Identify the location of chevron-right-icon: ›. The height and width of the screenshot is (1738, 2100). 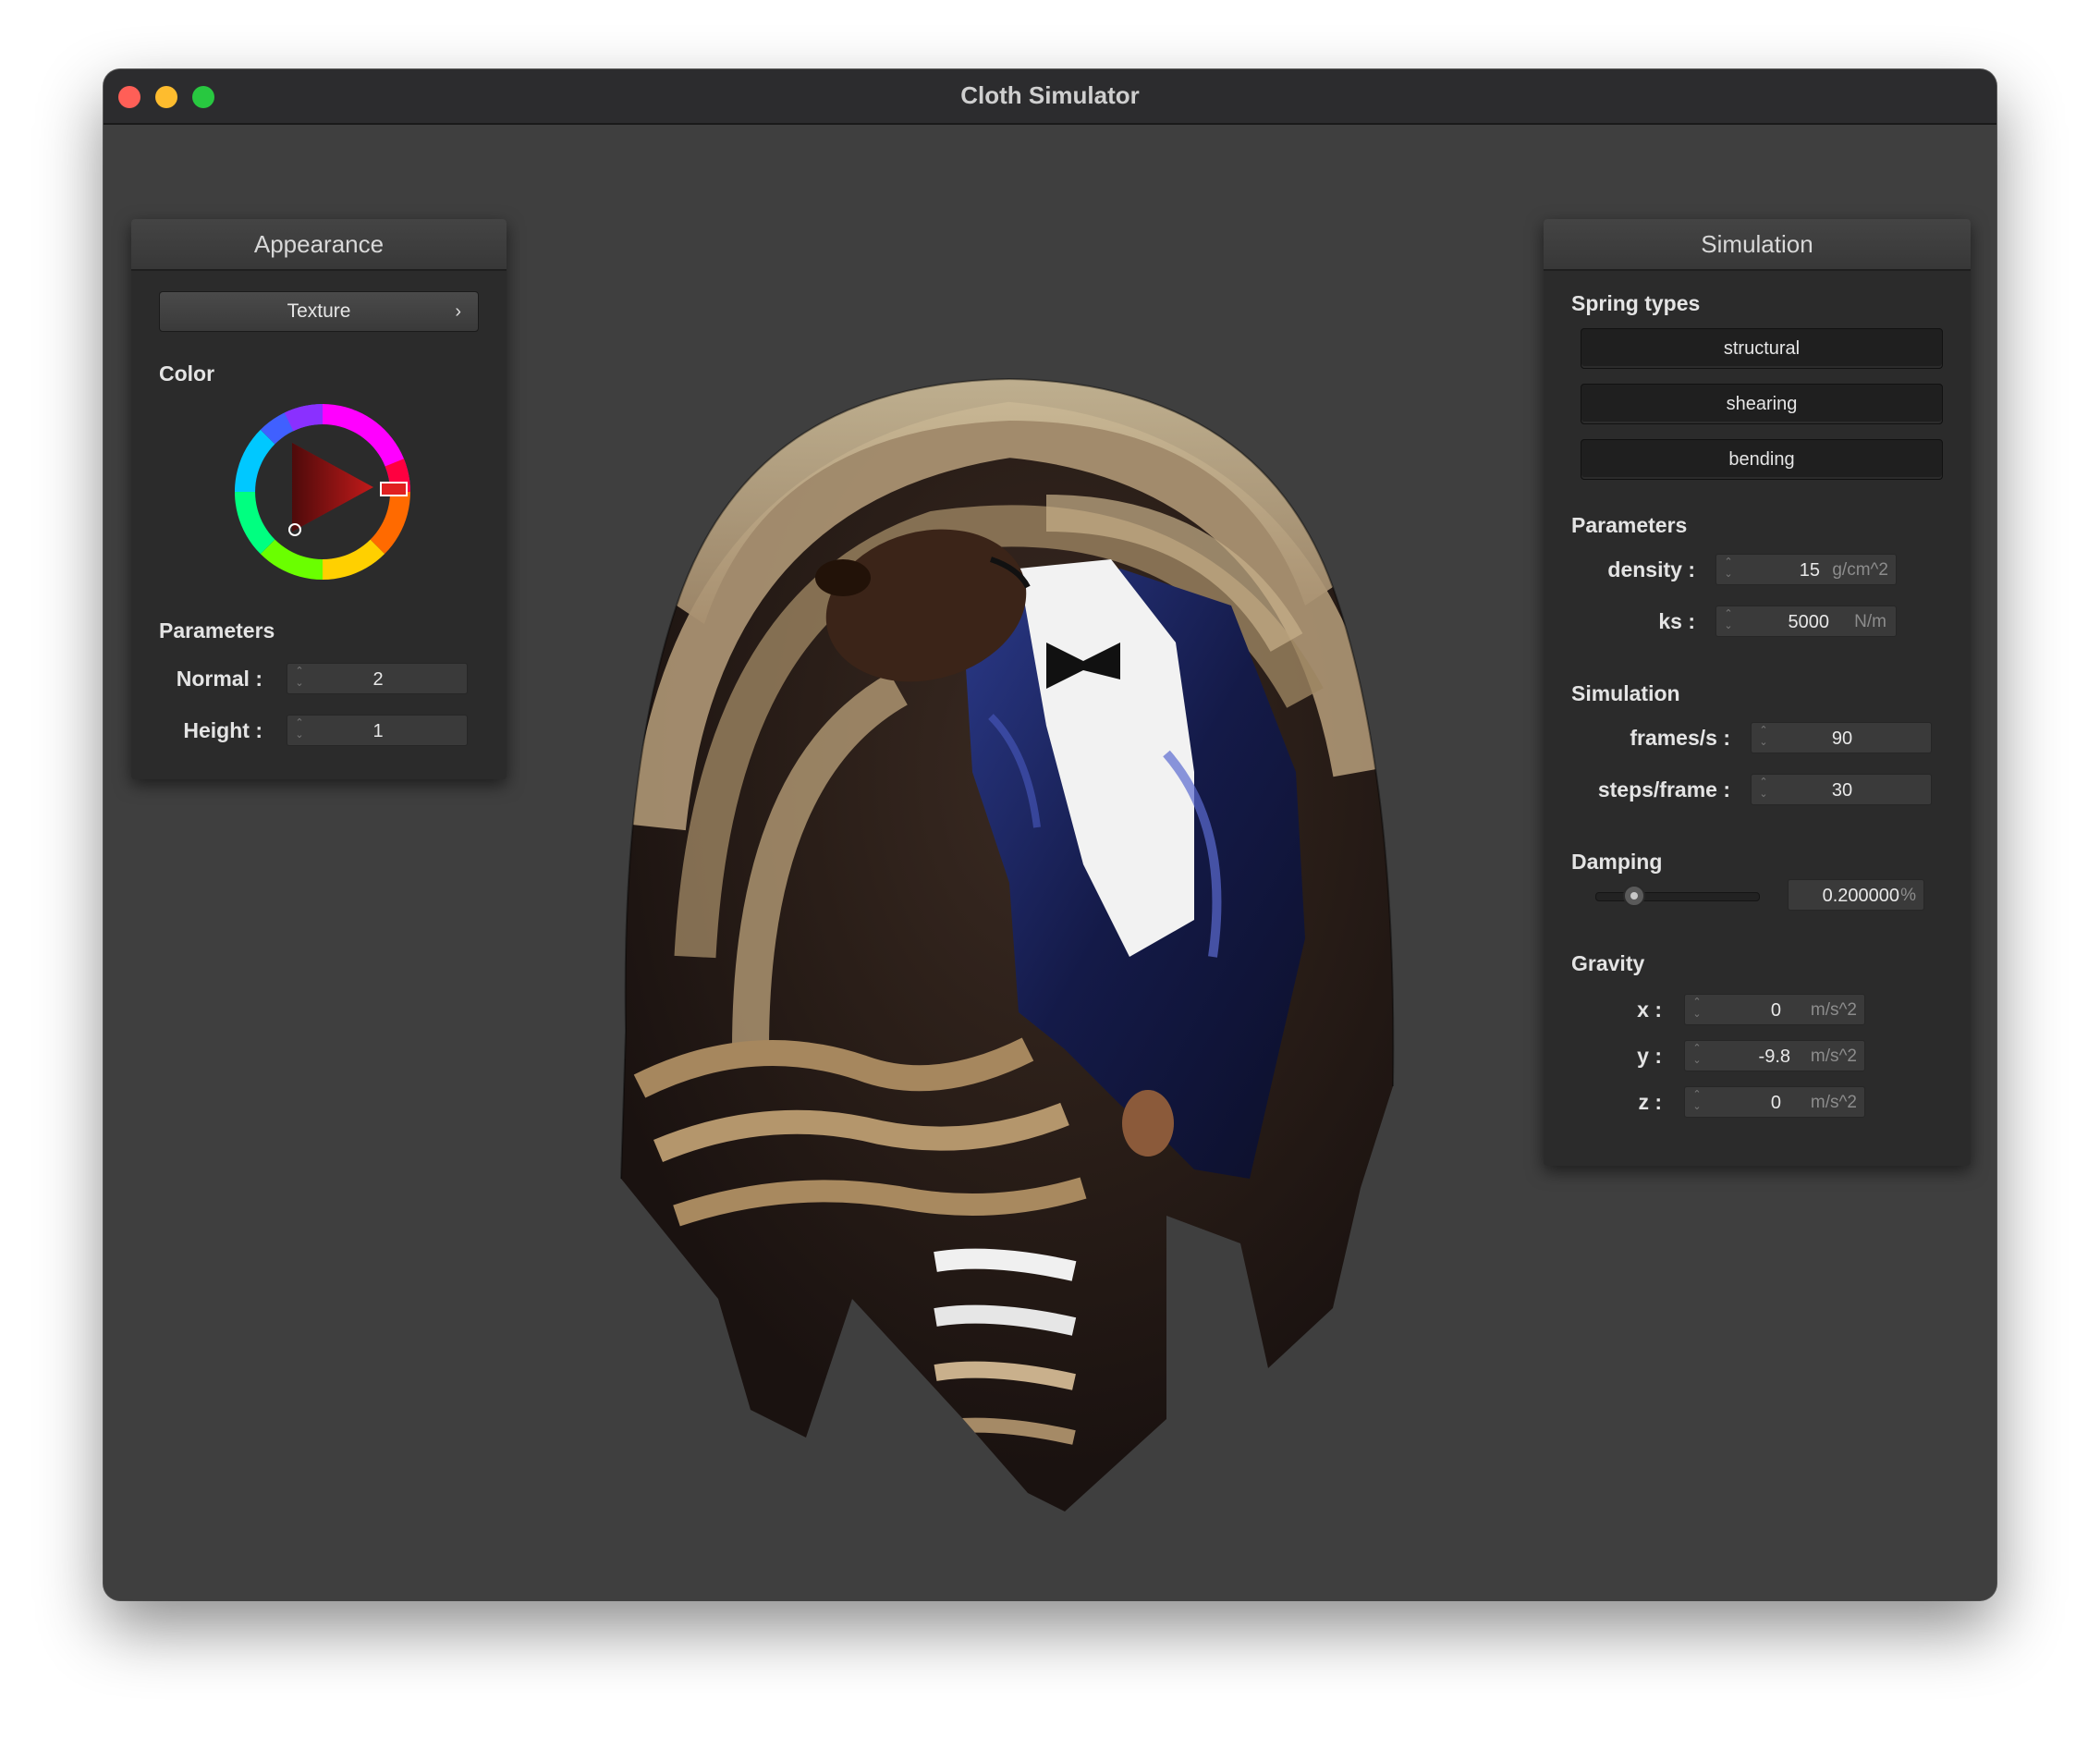
(458, 311).